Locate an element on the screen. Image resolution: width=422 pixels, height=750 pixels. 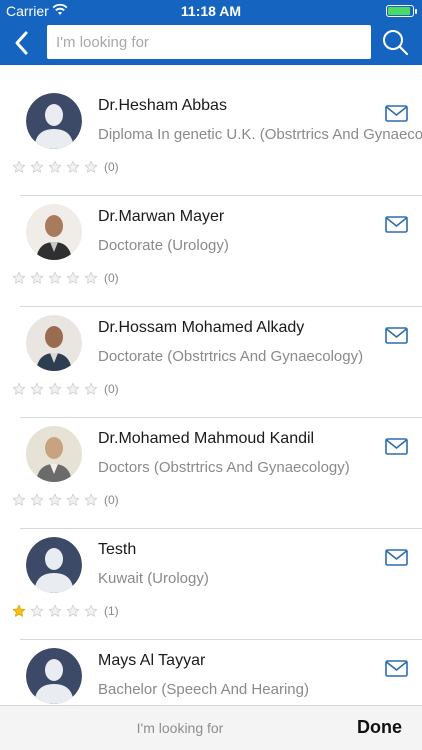
rating-stars: (1) is located at coordinates (65, 611).